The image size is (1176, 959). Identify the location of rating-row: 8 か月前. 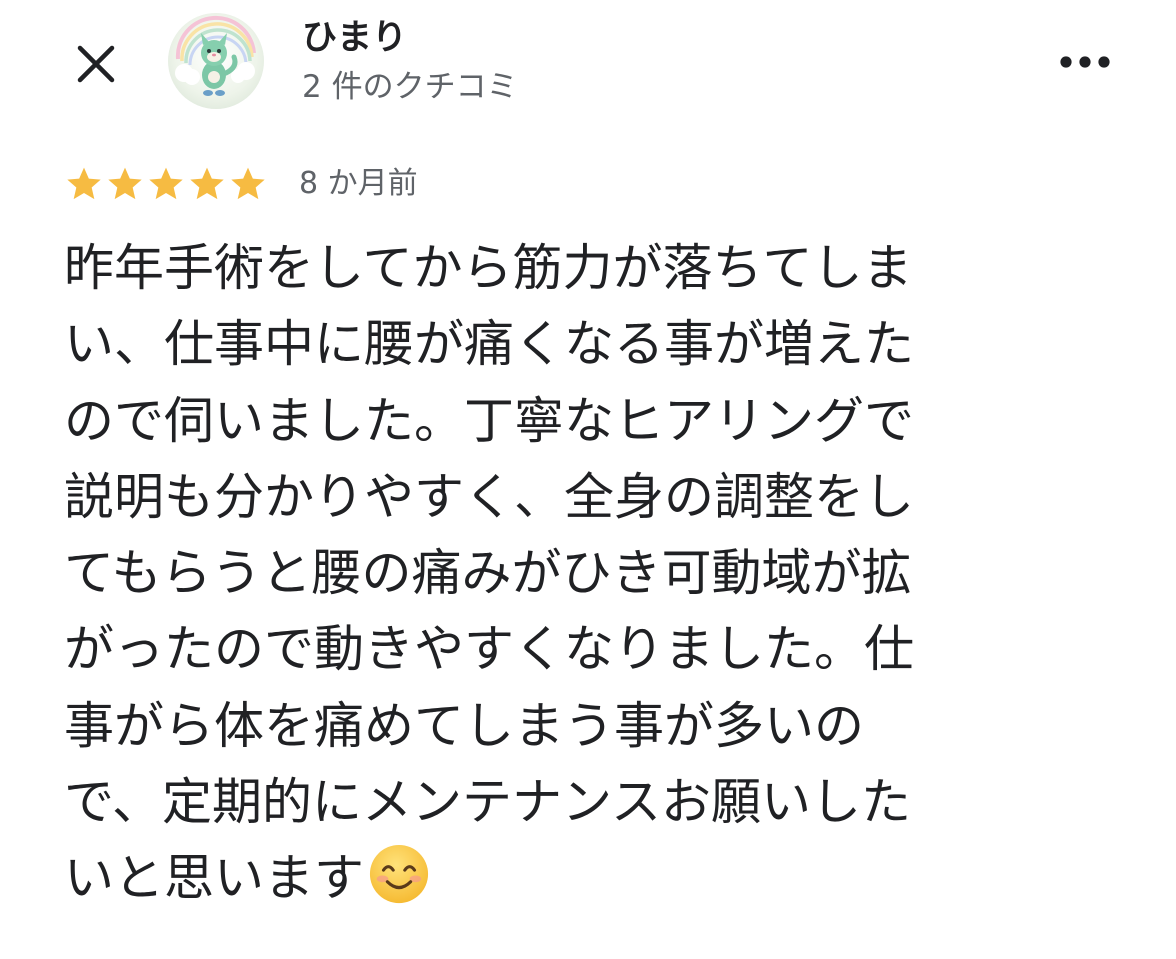
(241, 184).